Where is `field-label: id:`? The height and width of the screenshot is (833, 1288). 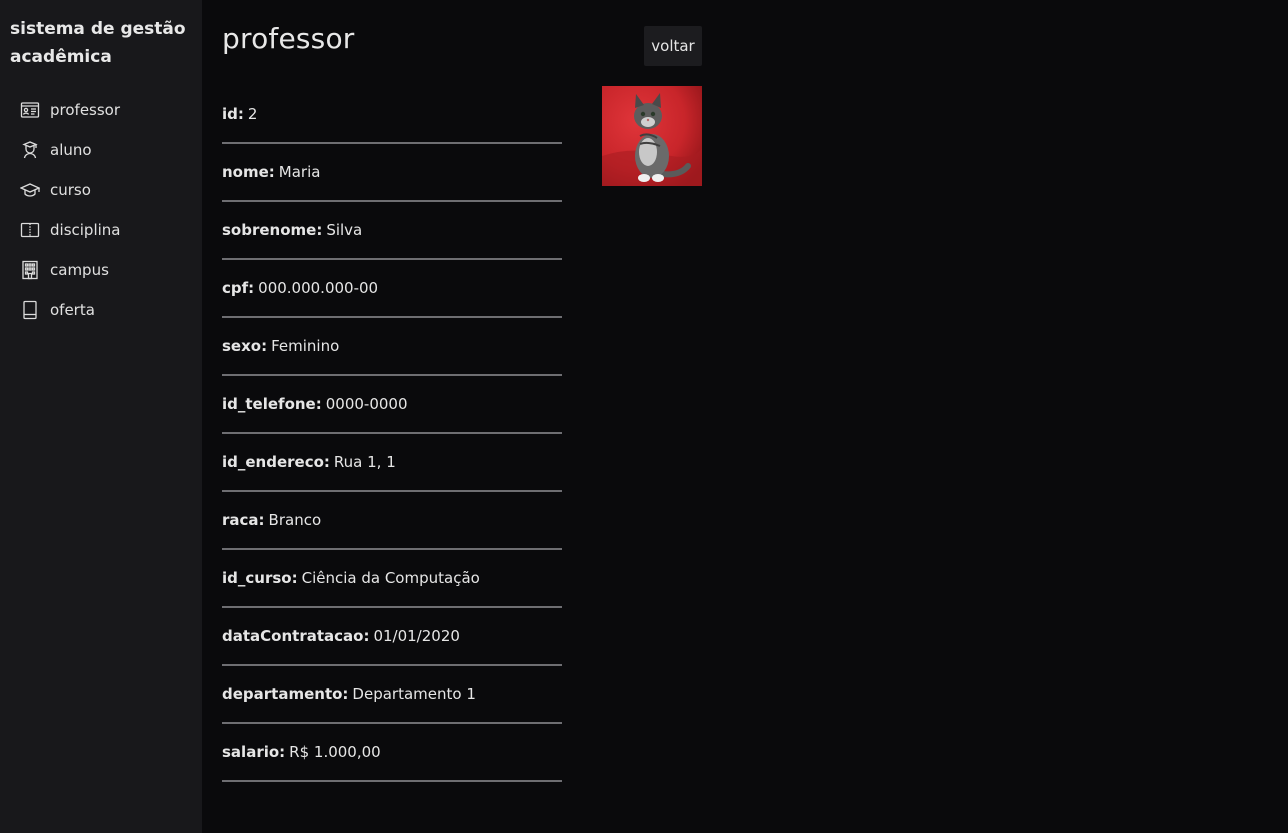 field-label: id: is located at coordinates (233, 114).